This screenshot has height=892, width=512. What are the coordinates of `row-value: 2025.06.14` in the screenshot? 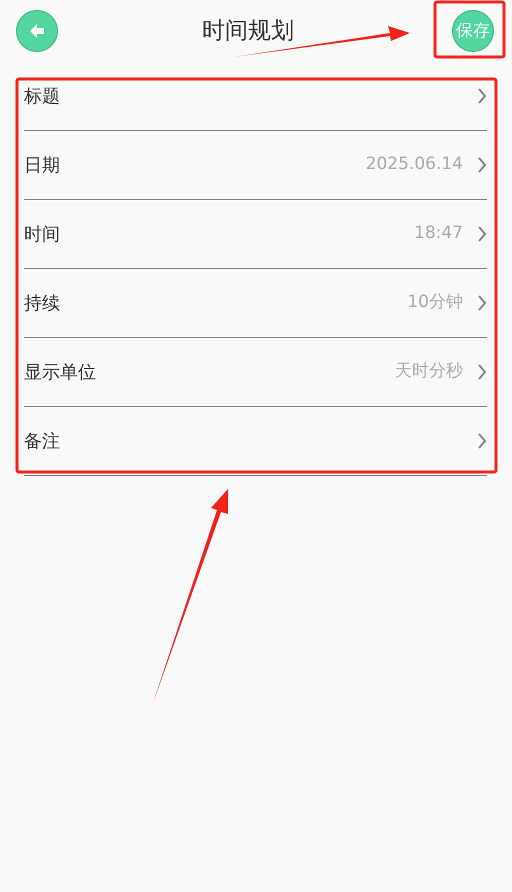 It's located at (414, 164).